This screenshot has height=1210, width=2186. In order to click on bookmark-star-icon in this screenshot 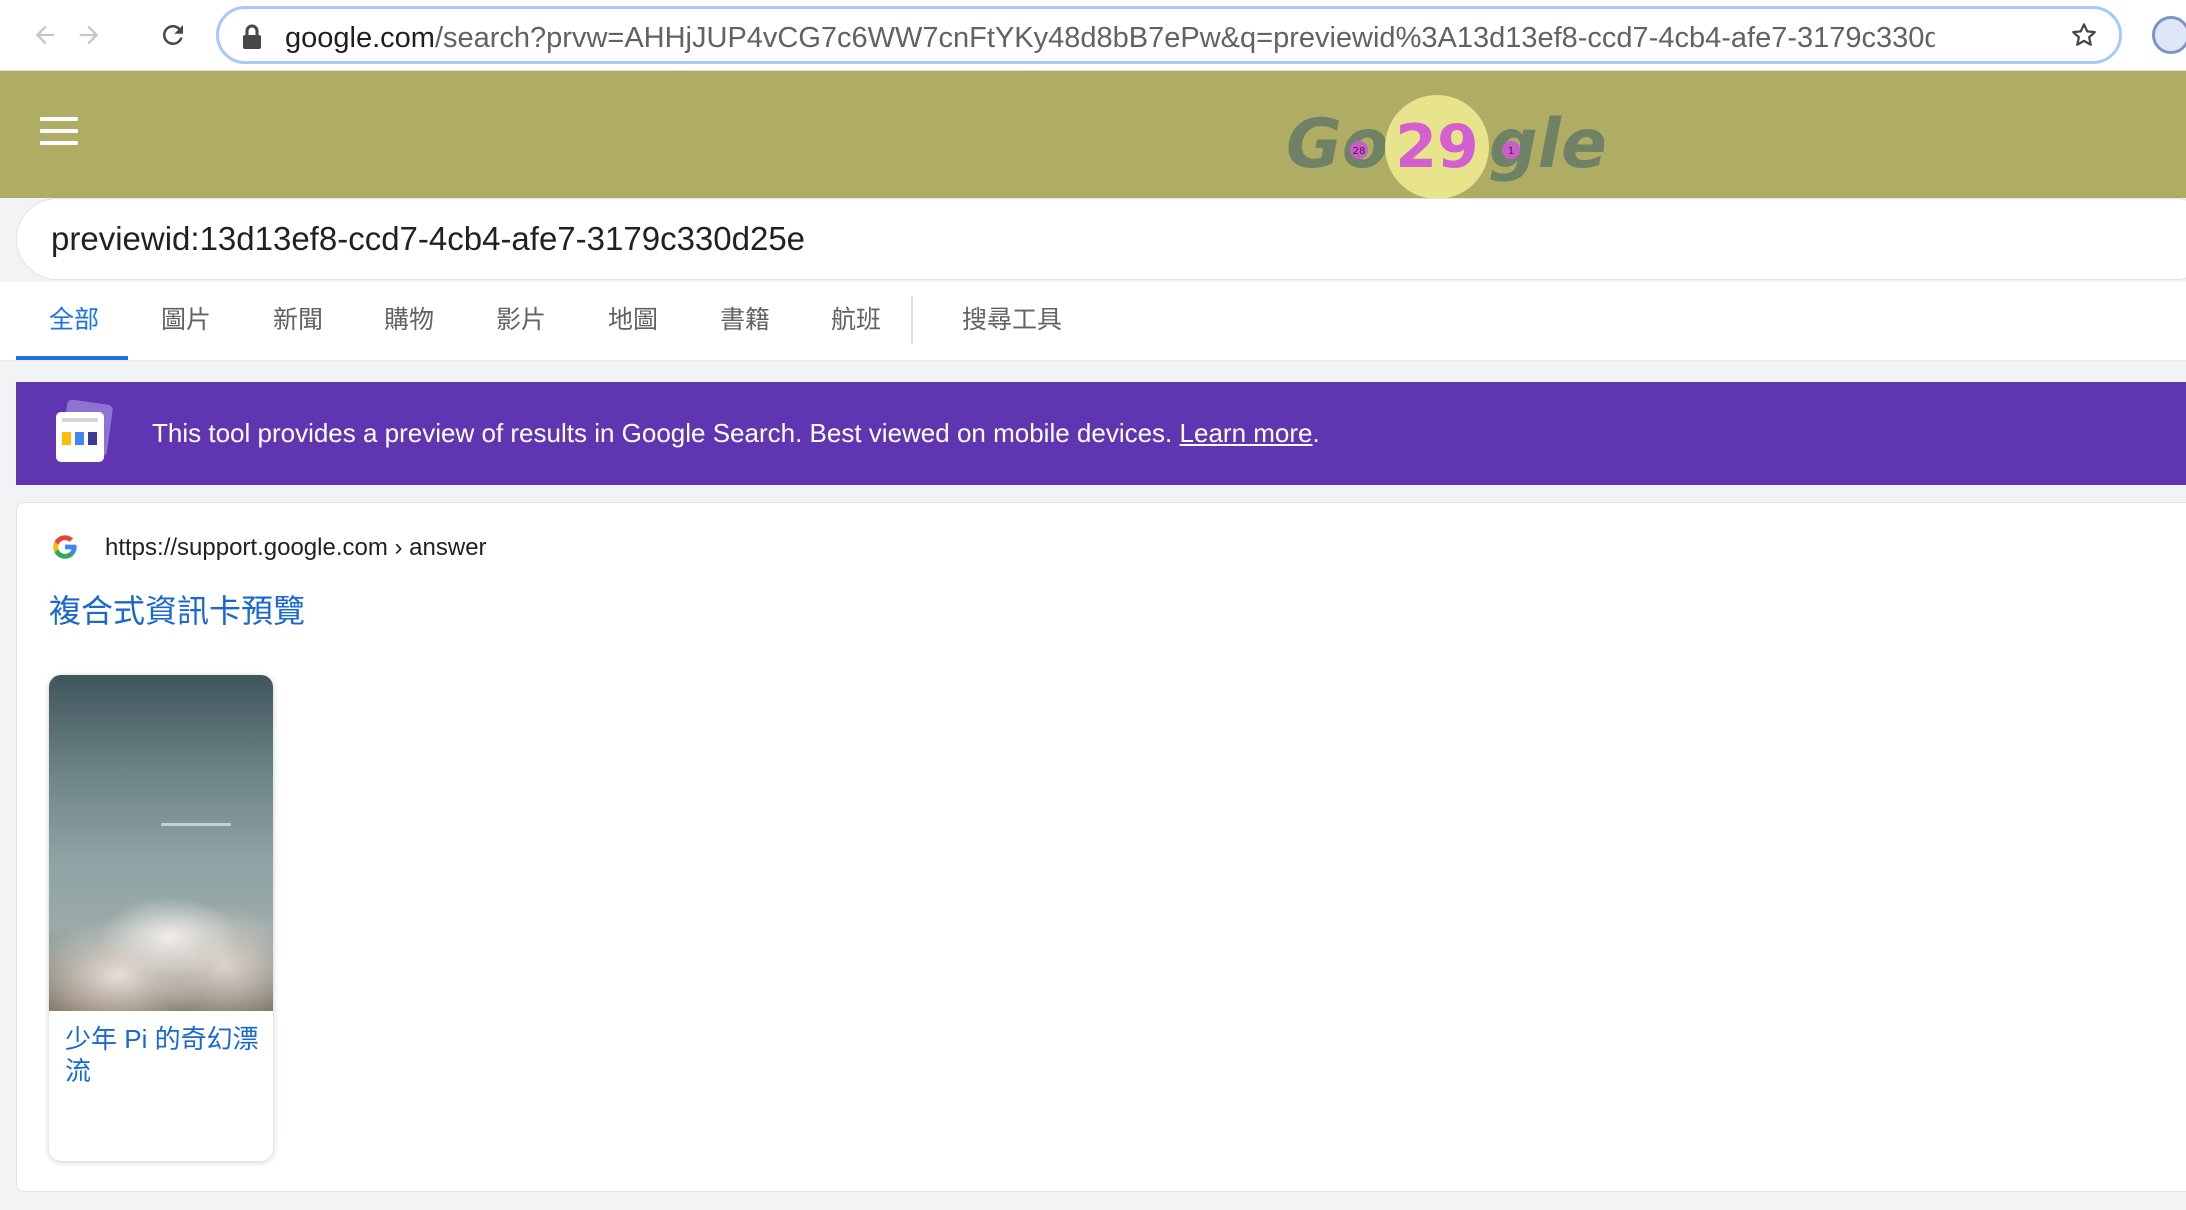, I will do `click(2084, 37)`.